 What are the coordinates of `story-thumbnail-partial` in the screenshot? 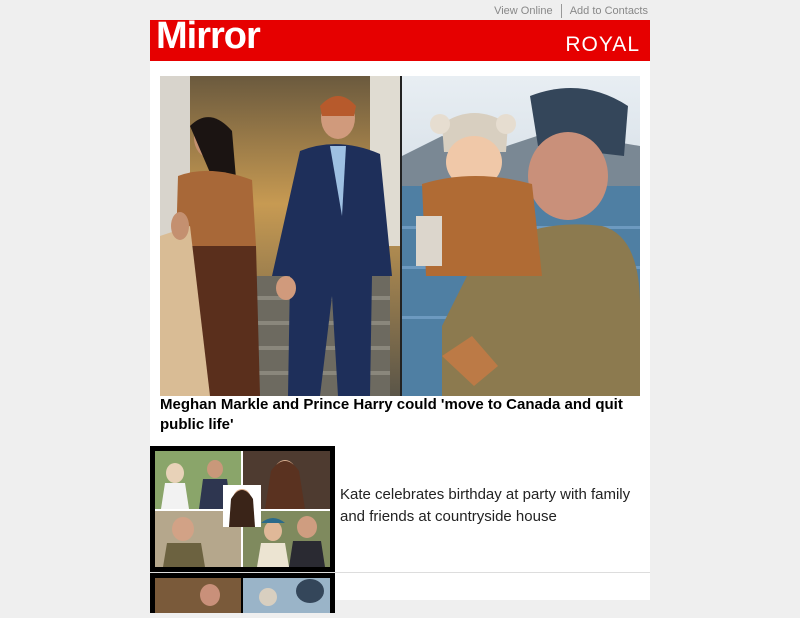 It's located at (242, 593).